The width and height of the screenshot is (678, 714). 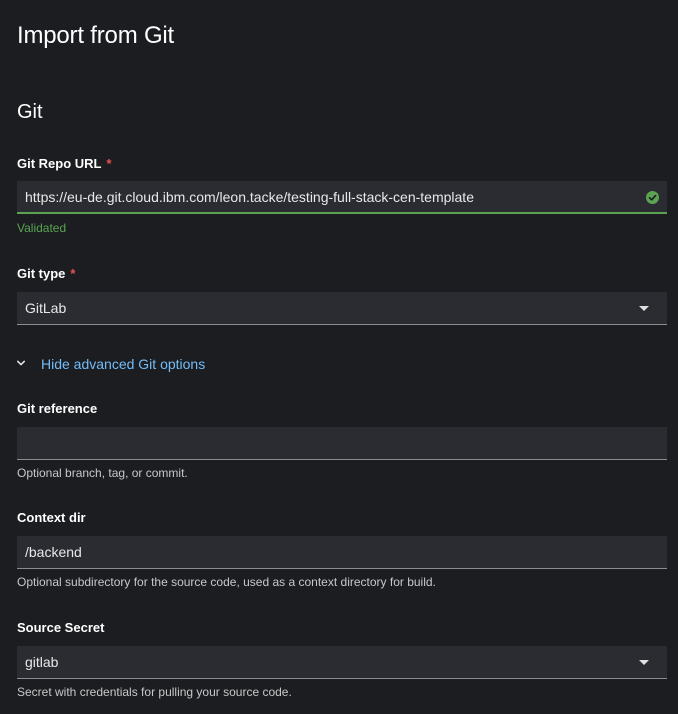 What do you see at coordinates (102, 473) in the screenshot?
I see `git-reference-helper: Optional branch, tag, or commit.` at bounding box center [102, 473].